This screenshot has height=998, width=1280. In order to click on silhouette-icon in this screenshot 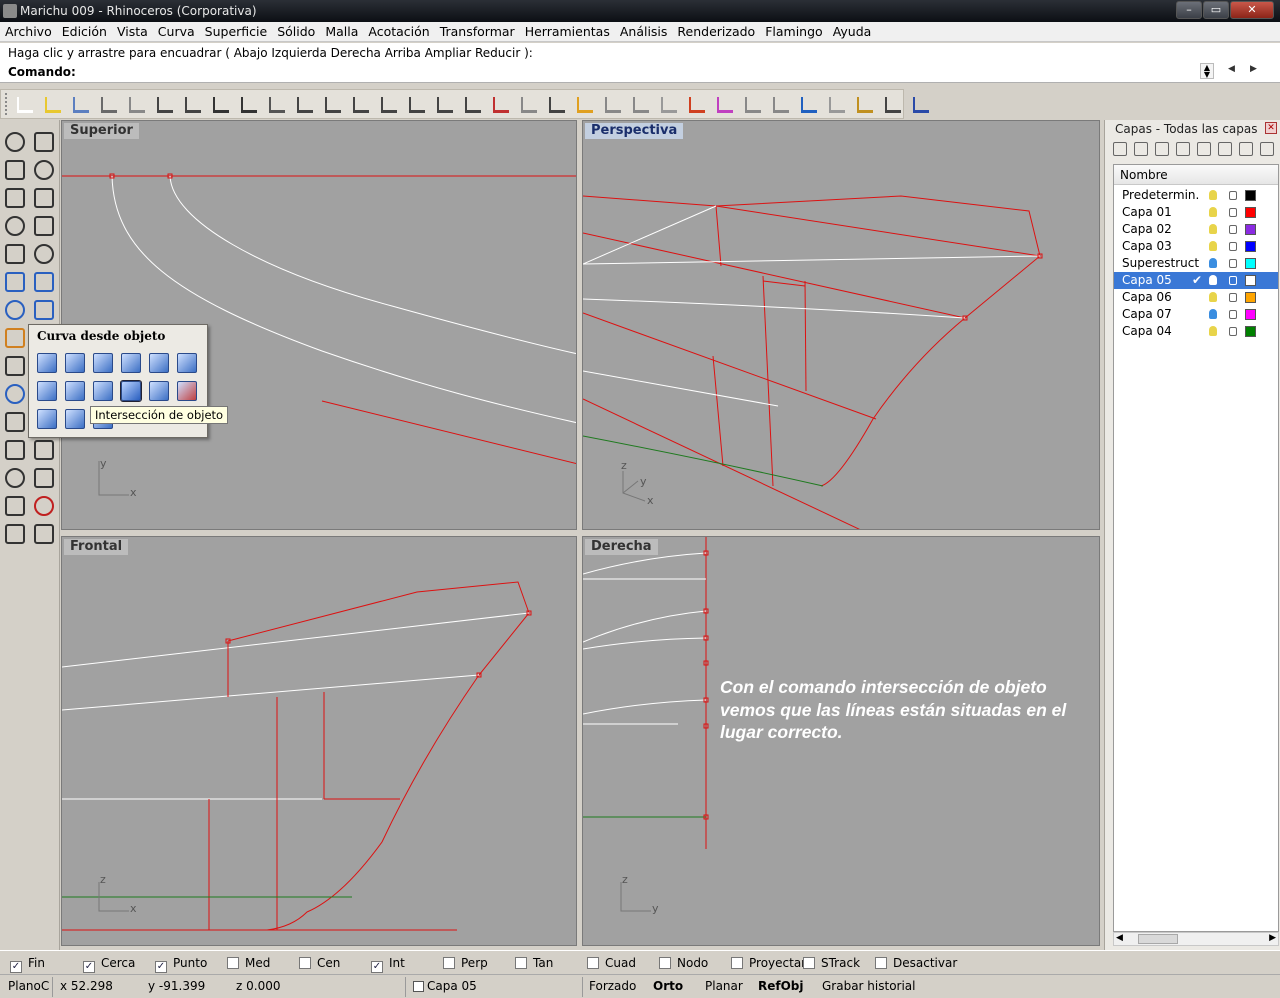, I will do `click(47, 391)`.